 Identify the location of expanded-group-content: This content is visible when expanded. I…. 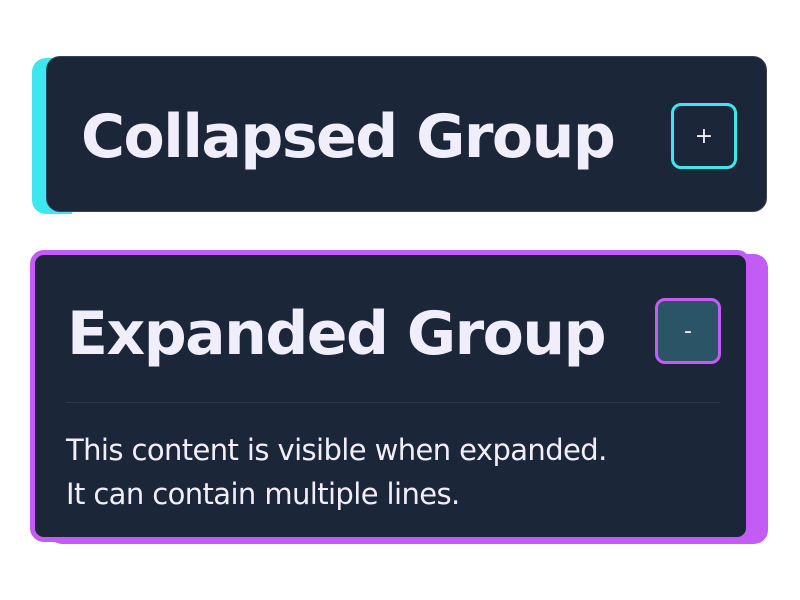
(336, 472).